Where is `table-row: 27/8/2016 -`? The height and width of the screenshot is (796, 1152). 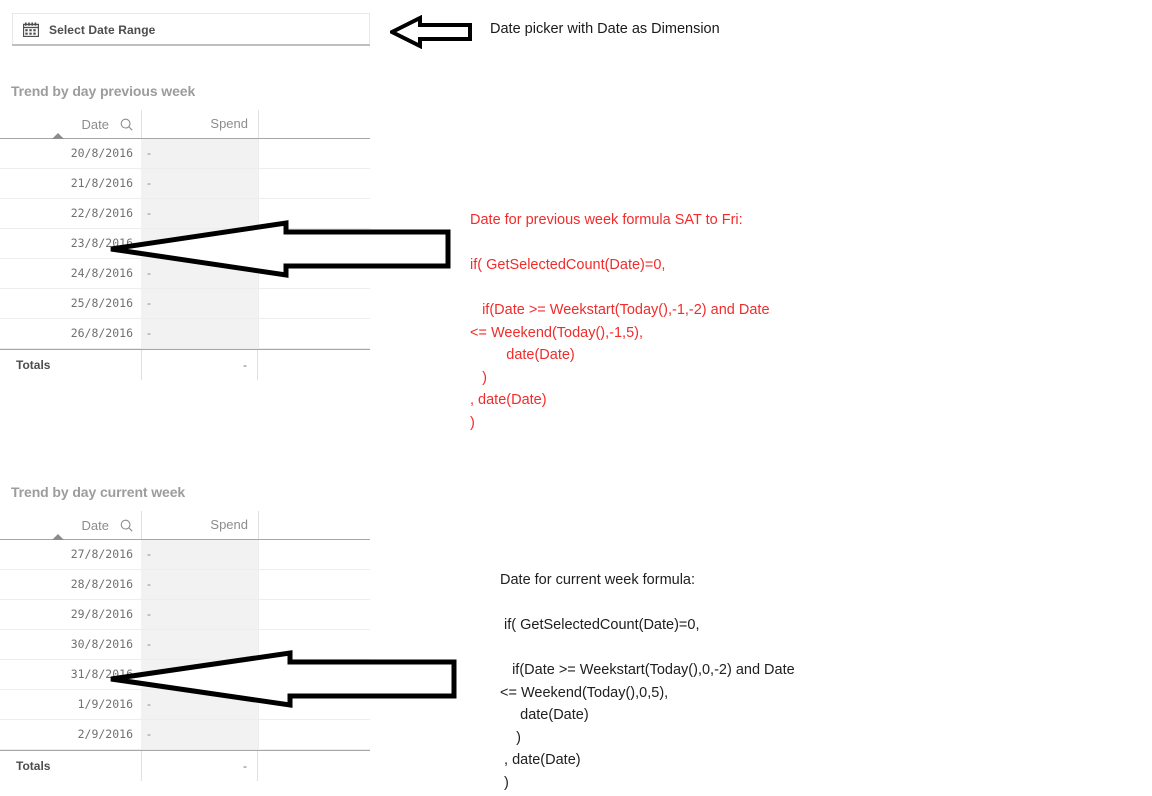 table-row: 27/8/2016 - is located at coordinates (185, 555).